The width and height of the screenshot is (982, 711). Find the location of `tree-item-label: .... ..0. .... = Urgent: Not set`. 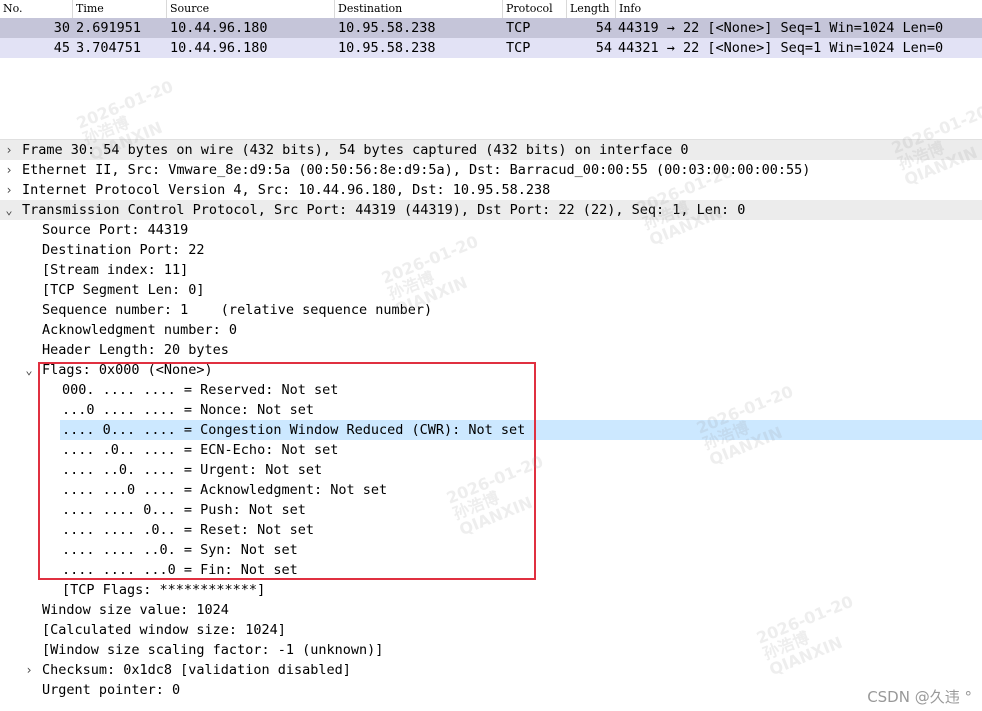

tree-item-label: .... ..0. .... = Urgent: Not set is located at coordinates (192, 470).